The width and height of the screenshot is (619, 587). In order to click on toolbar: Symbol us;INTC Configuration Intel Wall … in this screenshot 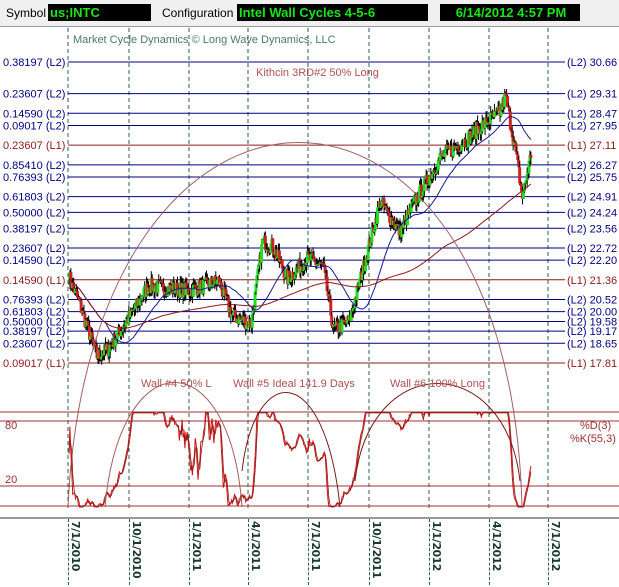, I will do `click(309, 13)`.